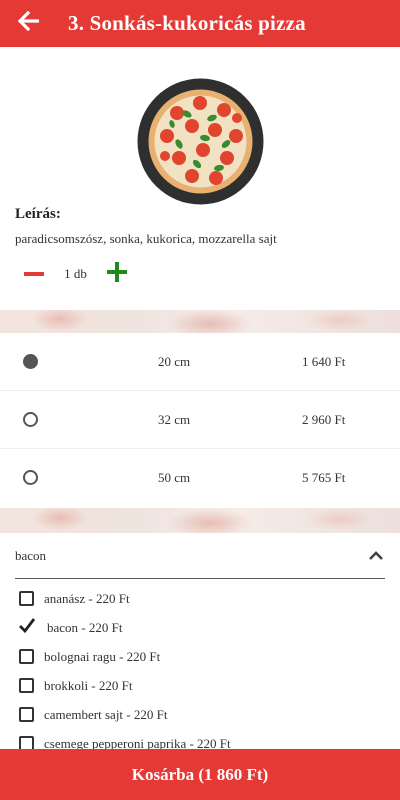 The width and height of the screenshot is (400, 800). What do you see at coordinates (137, 742) in the screenshot?
I see `extra-label: csemege pepperoni paprika - 220 Ft` at bounding box center [137, 742].